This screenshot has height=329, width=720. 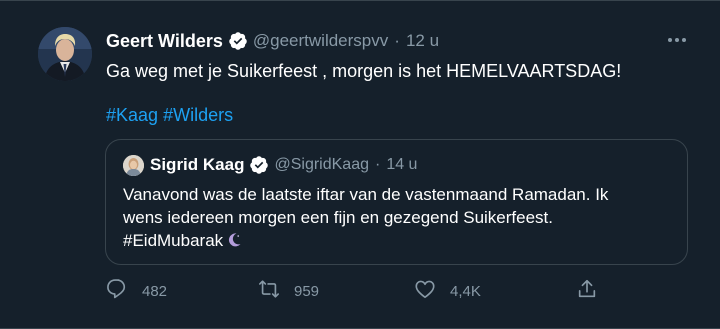 I want to click on retweet-icon, so click(x=269, y=291).